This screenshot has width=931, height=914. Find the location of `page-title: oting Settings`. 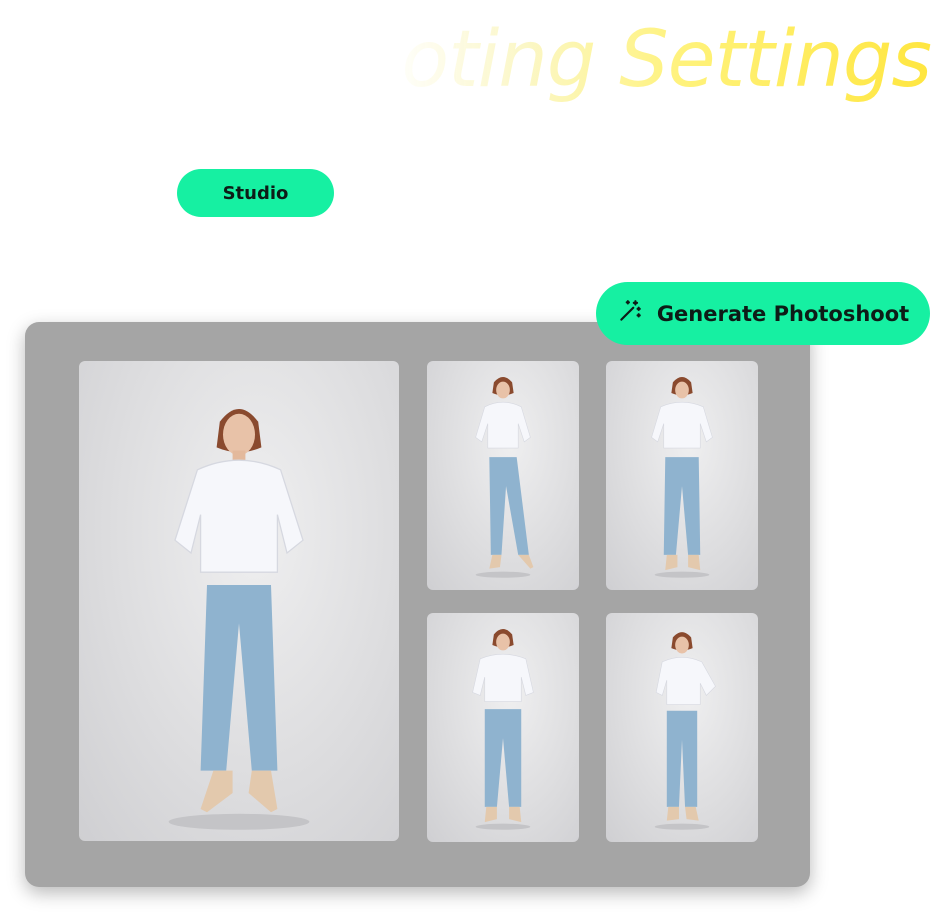

page-title: oting Settings is located at coordinates (658, 60).